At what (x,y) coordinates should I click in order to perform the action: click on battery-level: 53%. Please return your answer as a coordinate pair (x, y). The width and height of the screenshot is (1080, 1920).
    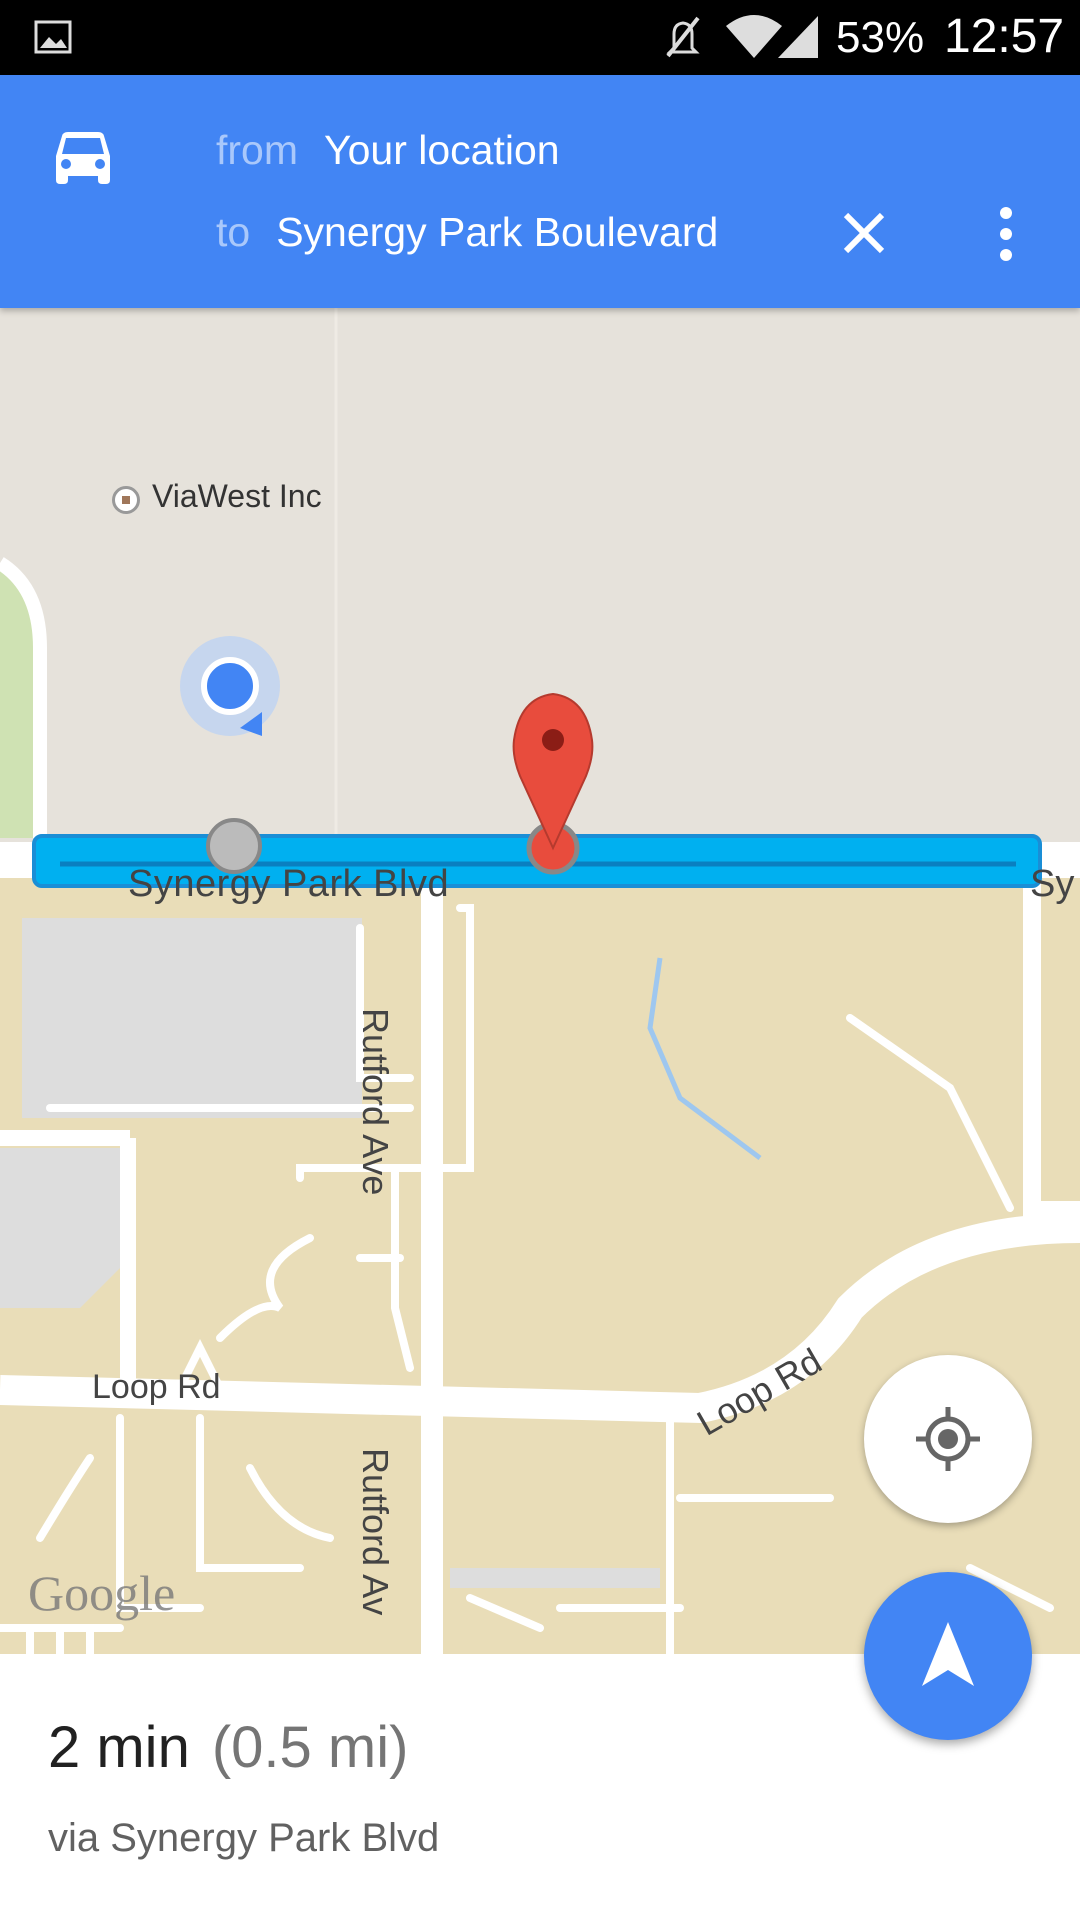
    Looking at the image, I should click on (880, 37).